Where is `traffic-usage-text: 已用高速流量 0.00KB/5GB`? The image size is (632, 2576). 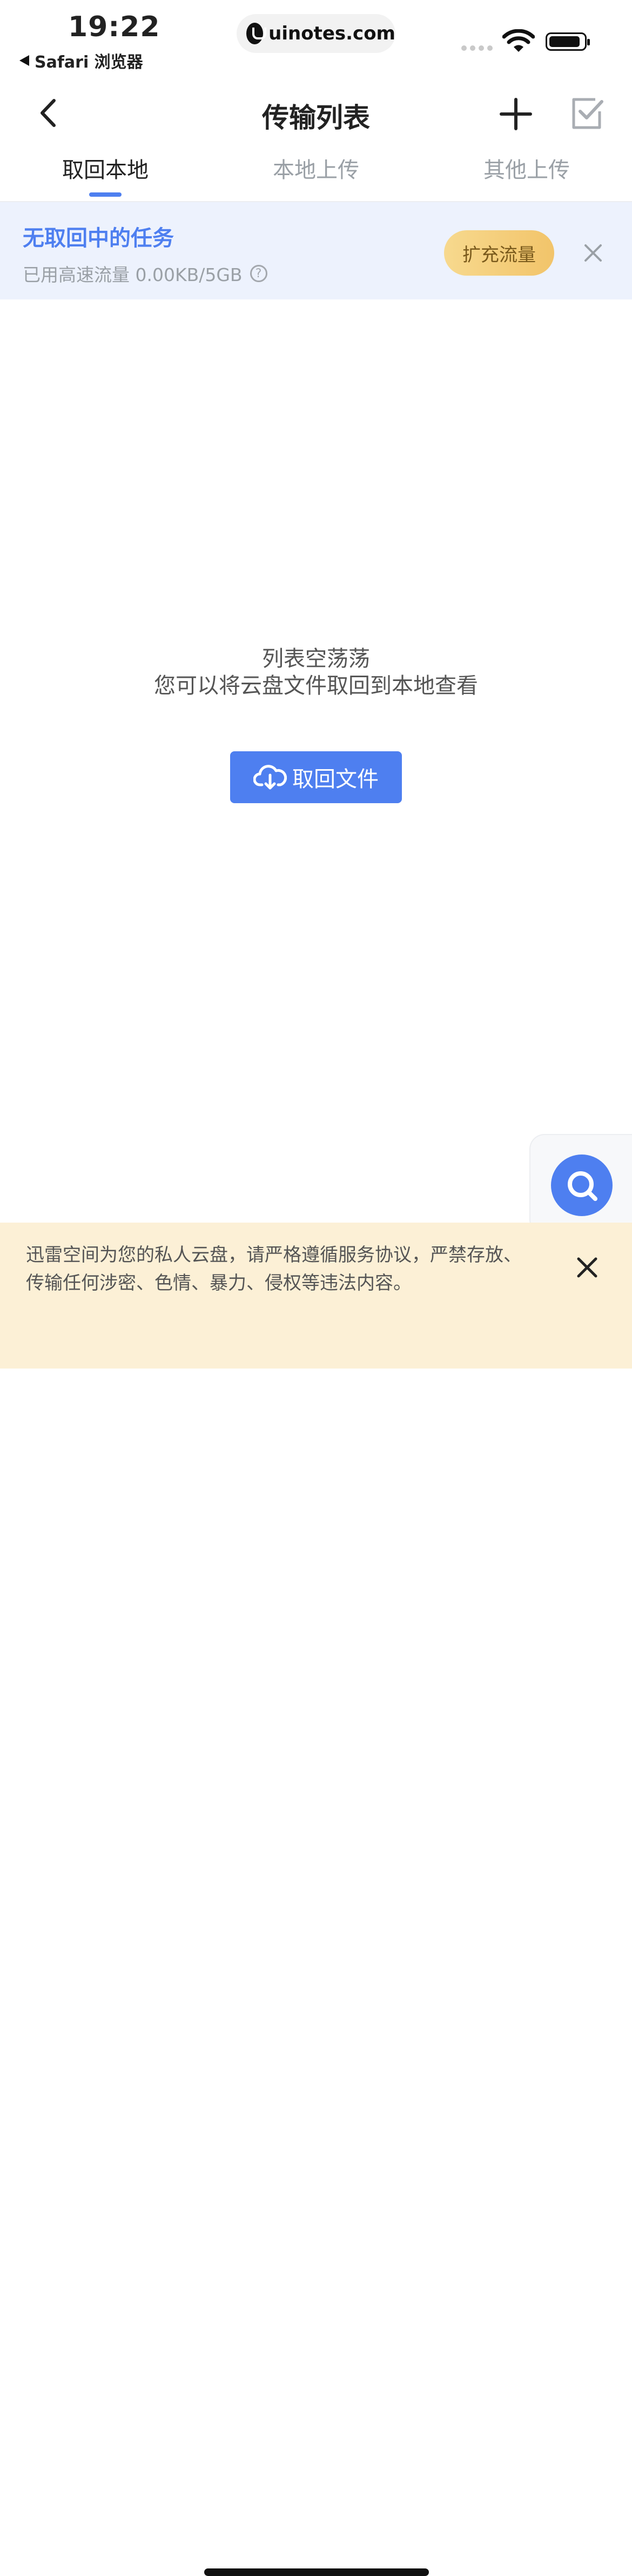 traffic-usage-text: 已用高速流量 0.00KB/5GB is located at coordinates (133, 274).